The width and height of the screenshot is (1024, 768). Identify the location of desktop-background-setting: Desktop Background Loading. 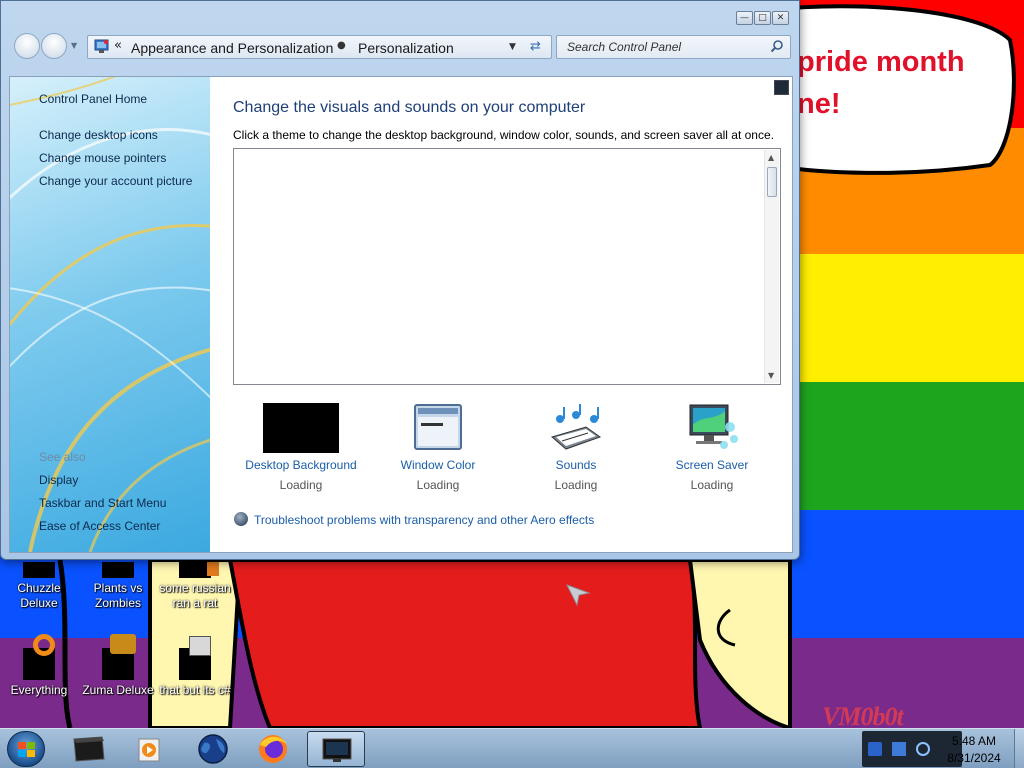
(301, 448).